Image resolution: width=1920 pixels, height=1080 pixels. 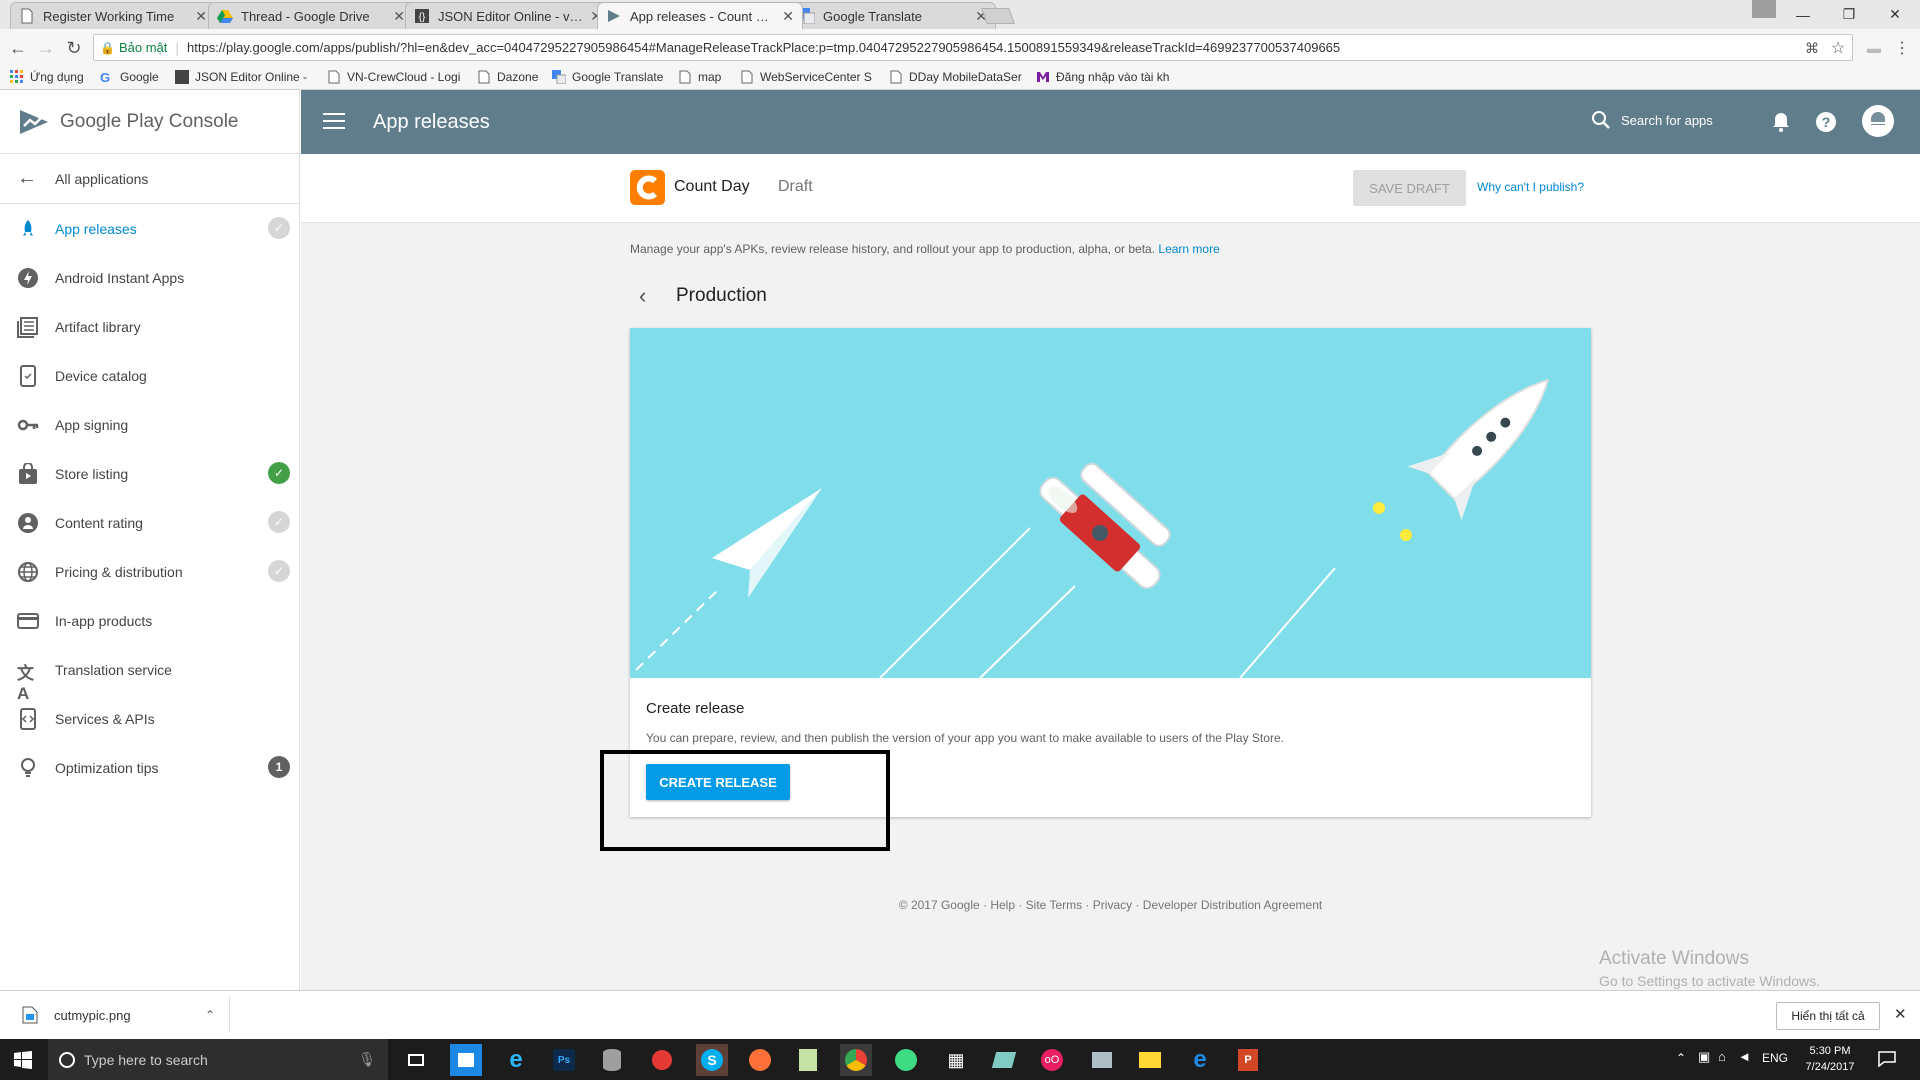 I want to click on clock-time: 5:30 PM, so click(x=1830, y=1051).